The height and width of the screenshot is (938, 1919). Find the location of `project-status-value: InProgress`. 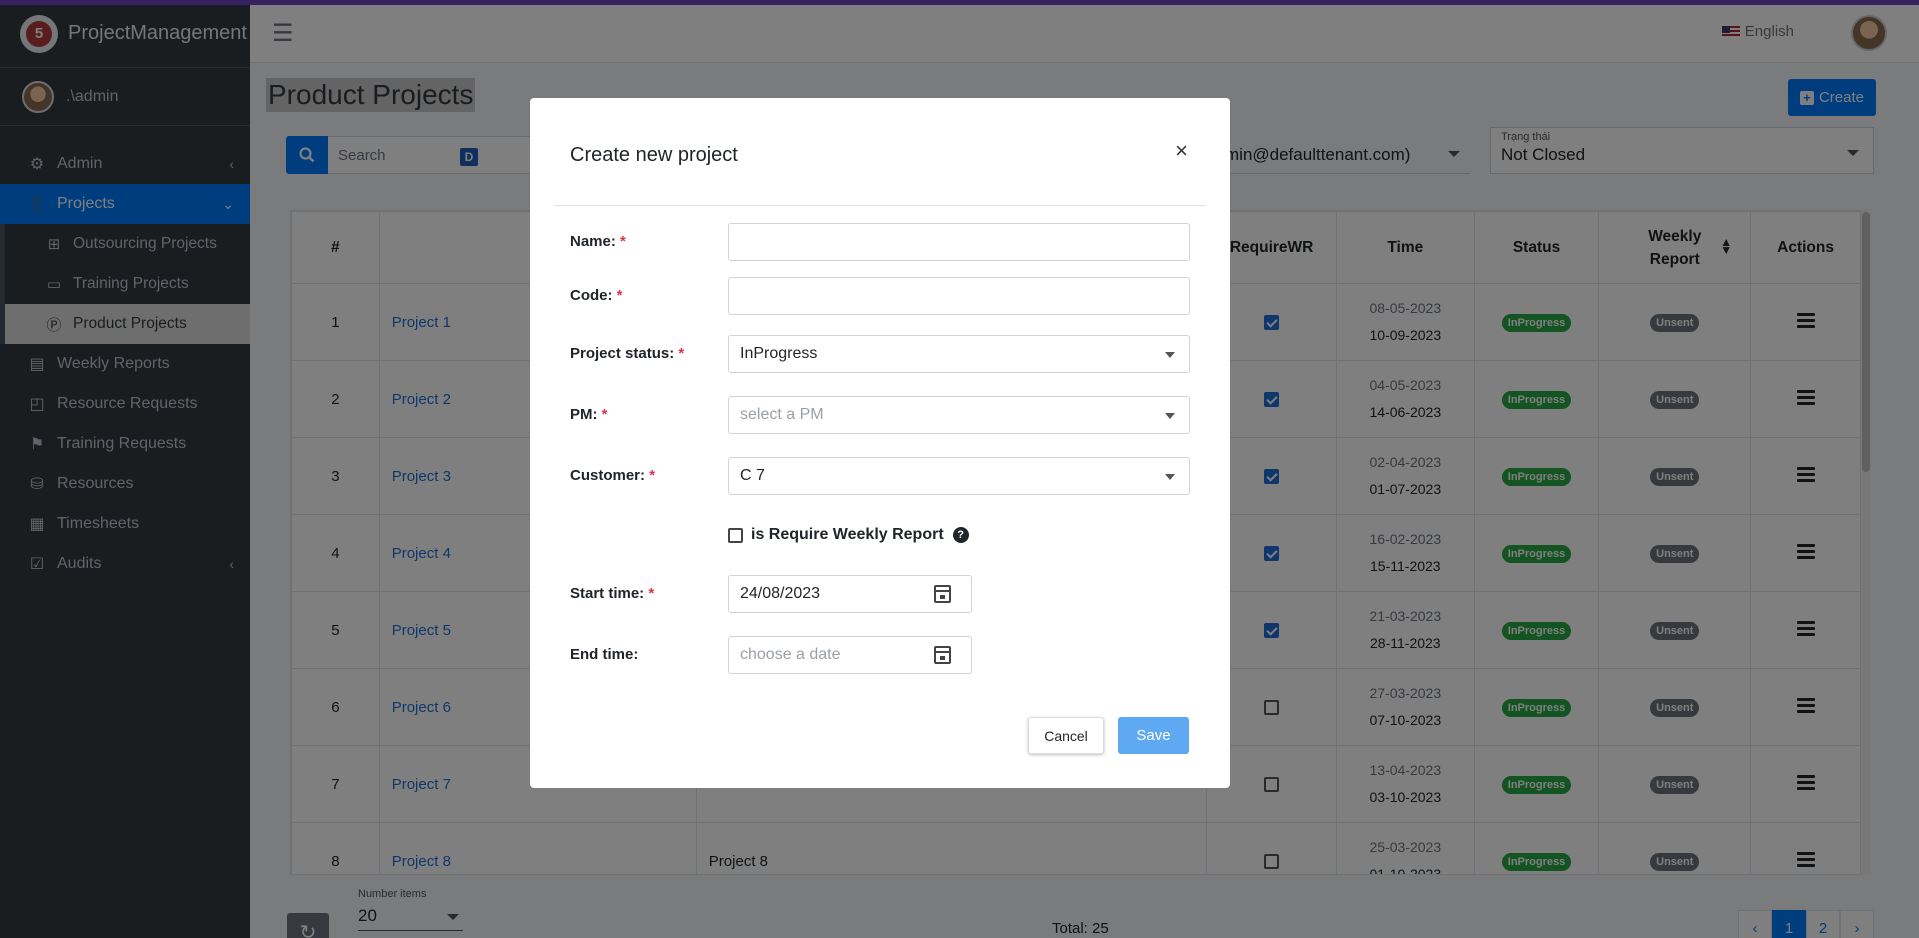

project-status-value: InProgress is located at coordinates (779, 353).